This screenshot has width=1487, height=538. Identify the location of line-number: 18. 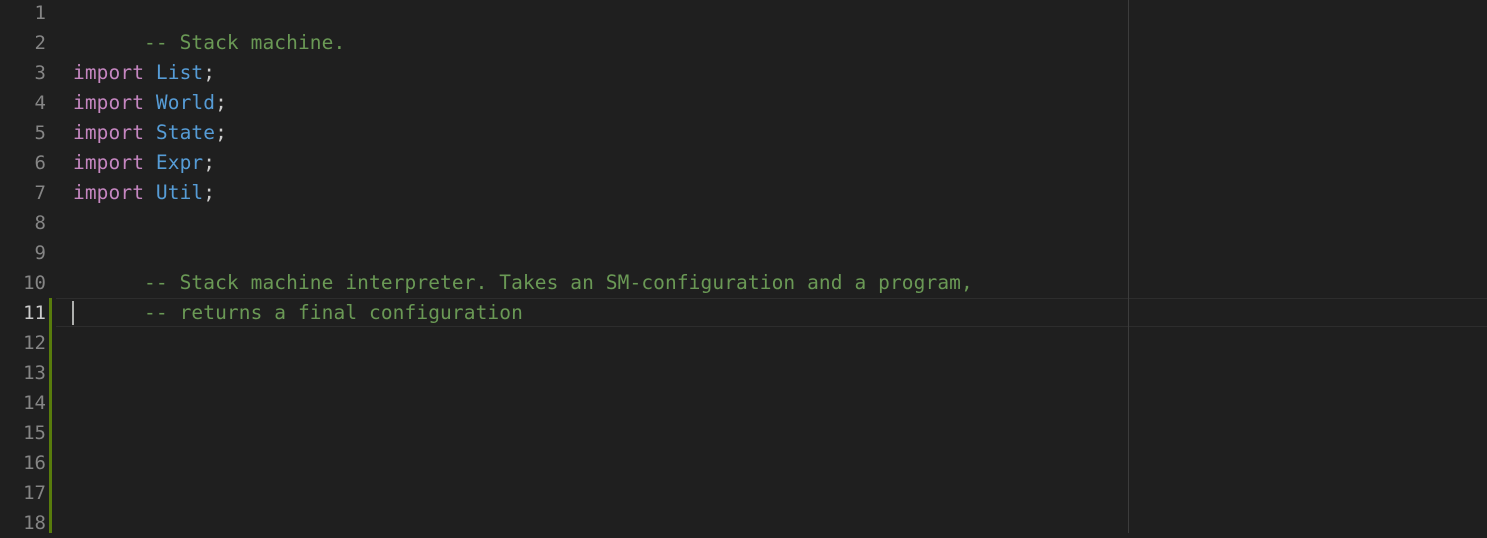
(34, 523).